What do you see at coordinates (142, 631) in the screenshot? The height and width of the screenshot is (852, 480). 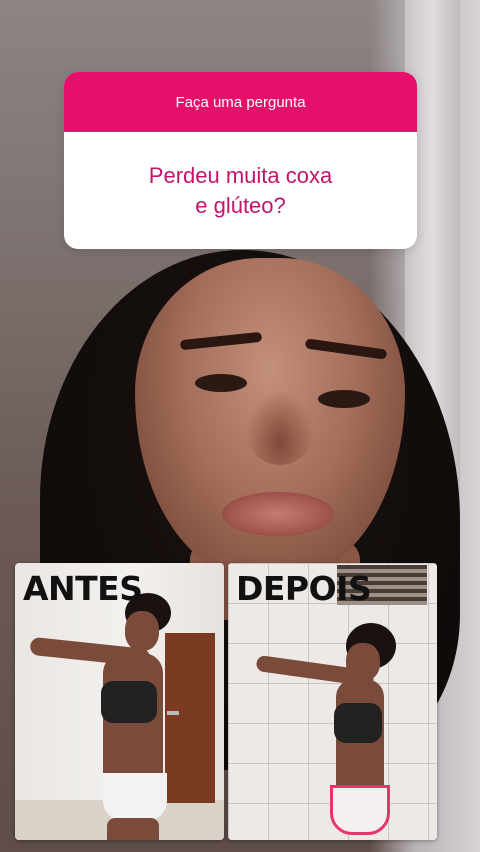 I see `before-figure-head` at bounding box center [142, 631].